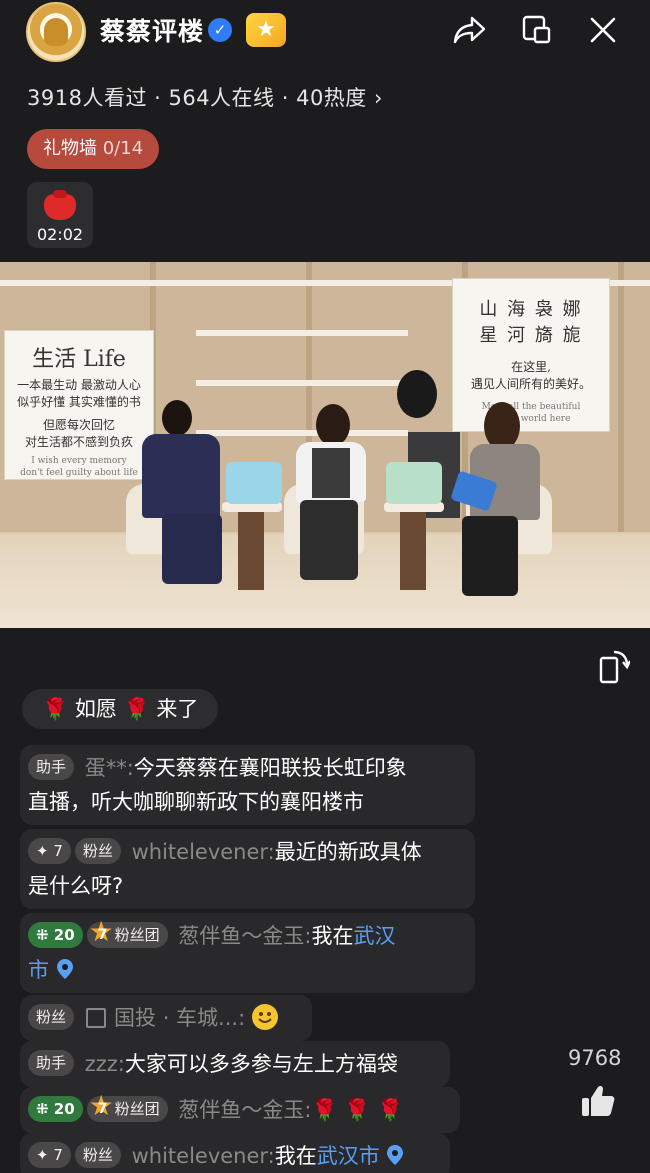 This screenshot has height=1173, width=650. I want to click on board-line: I wish every memory, so click(79, 461).